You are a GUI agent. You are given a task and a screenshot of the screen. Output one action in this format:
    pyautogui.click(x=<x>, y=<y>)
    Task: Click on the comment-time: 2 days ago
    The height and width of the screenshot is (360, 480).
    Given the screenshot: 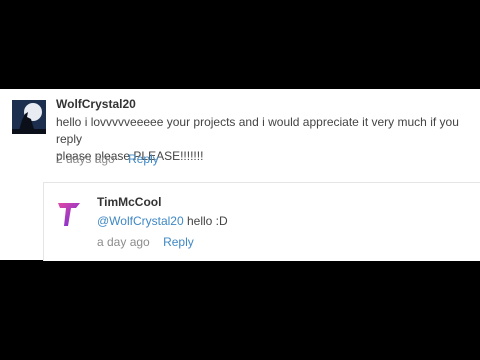 What is the action you would take?
    pyautogui.click(x=85, y=159)
    